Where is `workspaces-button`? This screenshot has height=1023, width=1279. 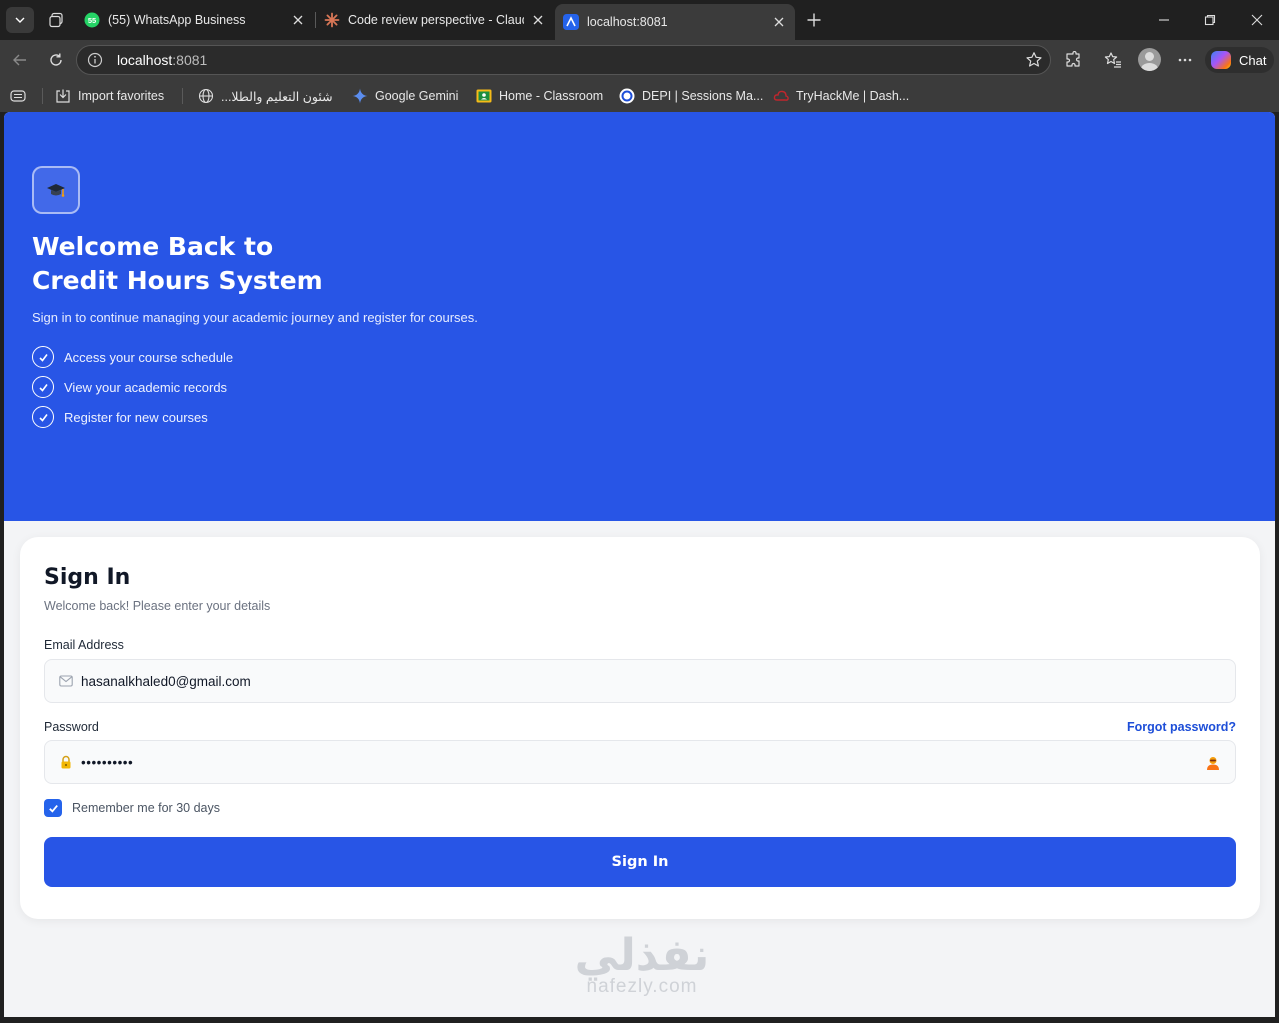
workspaces-button is located at coordinates (56, 20).